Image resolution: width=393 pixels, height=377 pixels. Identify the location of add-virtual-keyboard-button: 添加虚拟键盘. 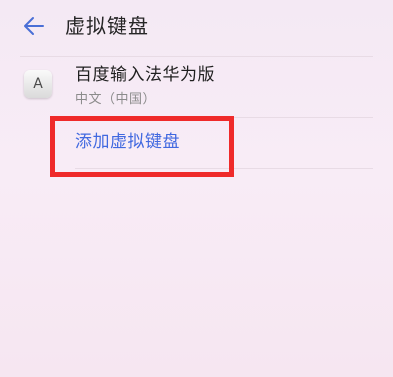
(127, 142).